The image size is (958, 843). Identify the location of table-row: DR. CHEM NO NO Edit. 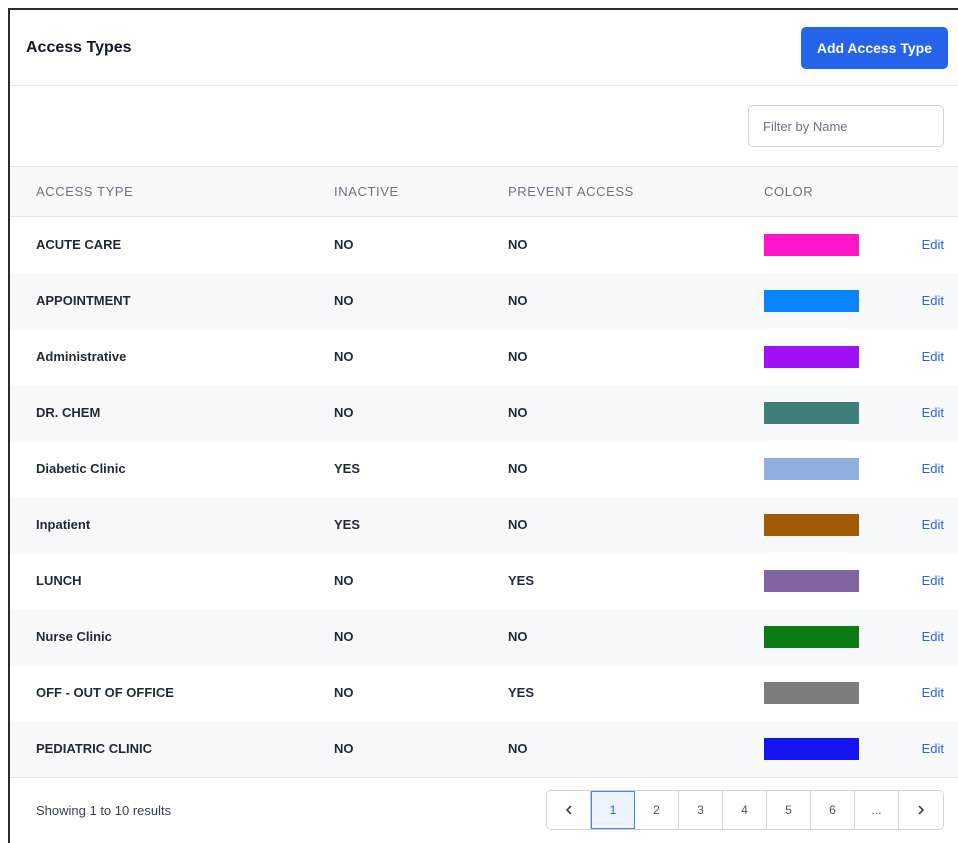
(484, 412).